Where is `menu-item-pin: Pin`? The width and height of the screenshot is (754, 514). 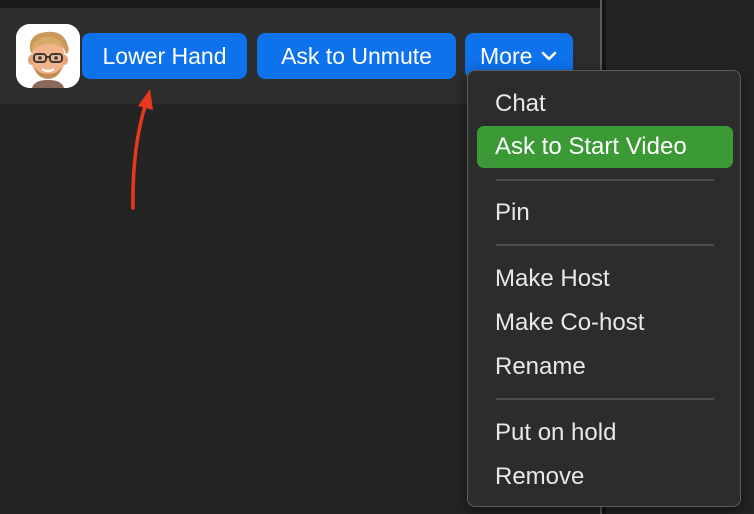
menu-item-pin: Pin is located at coordinates (605, 213).